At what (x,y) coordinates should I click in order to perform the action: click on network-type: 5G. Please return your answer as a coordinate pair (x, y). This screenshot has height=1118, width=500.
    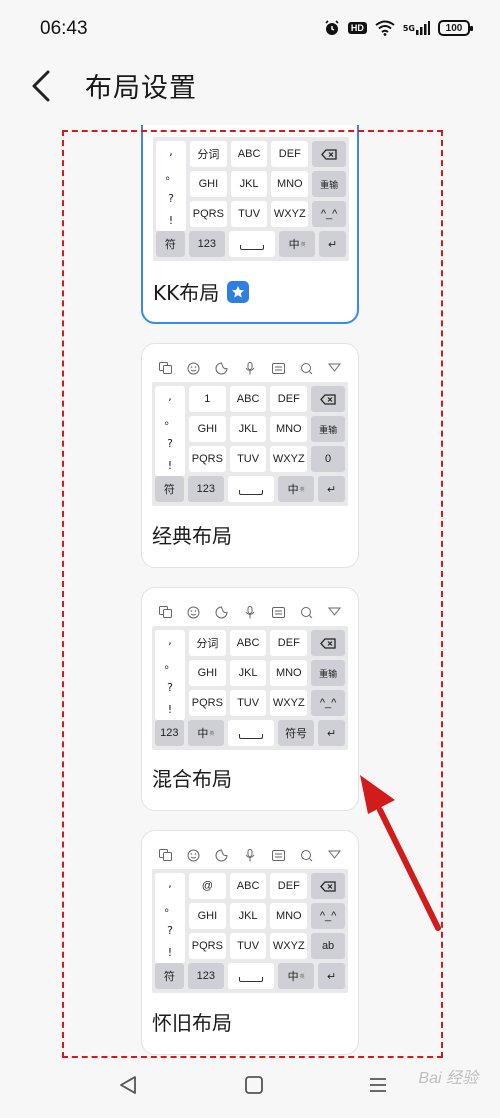
    Looking at the image, I should click on (408, 28).